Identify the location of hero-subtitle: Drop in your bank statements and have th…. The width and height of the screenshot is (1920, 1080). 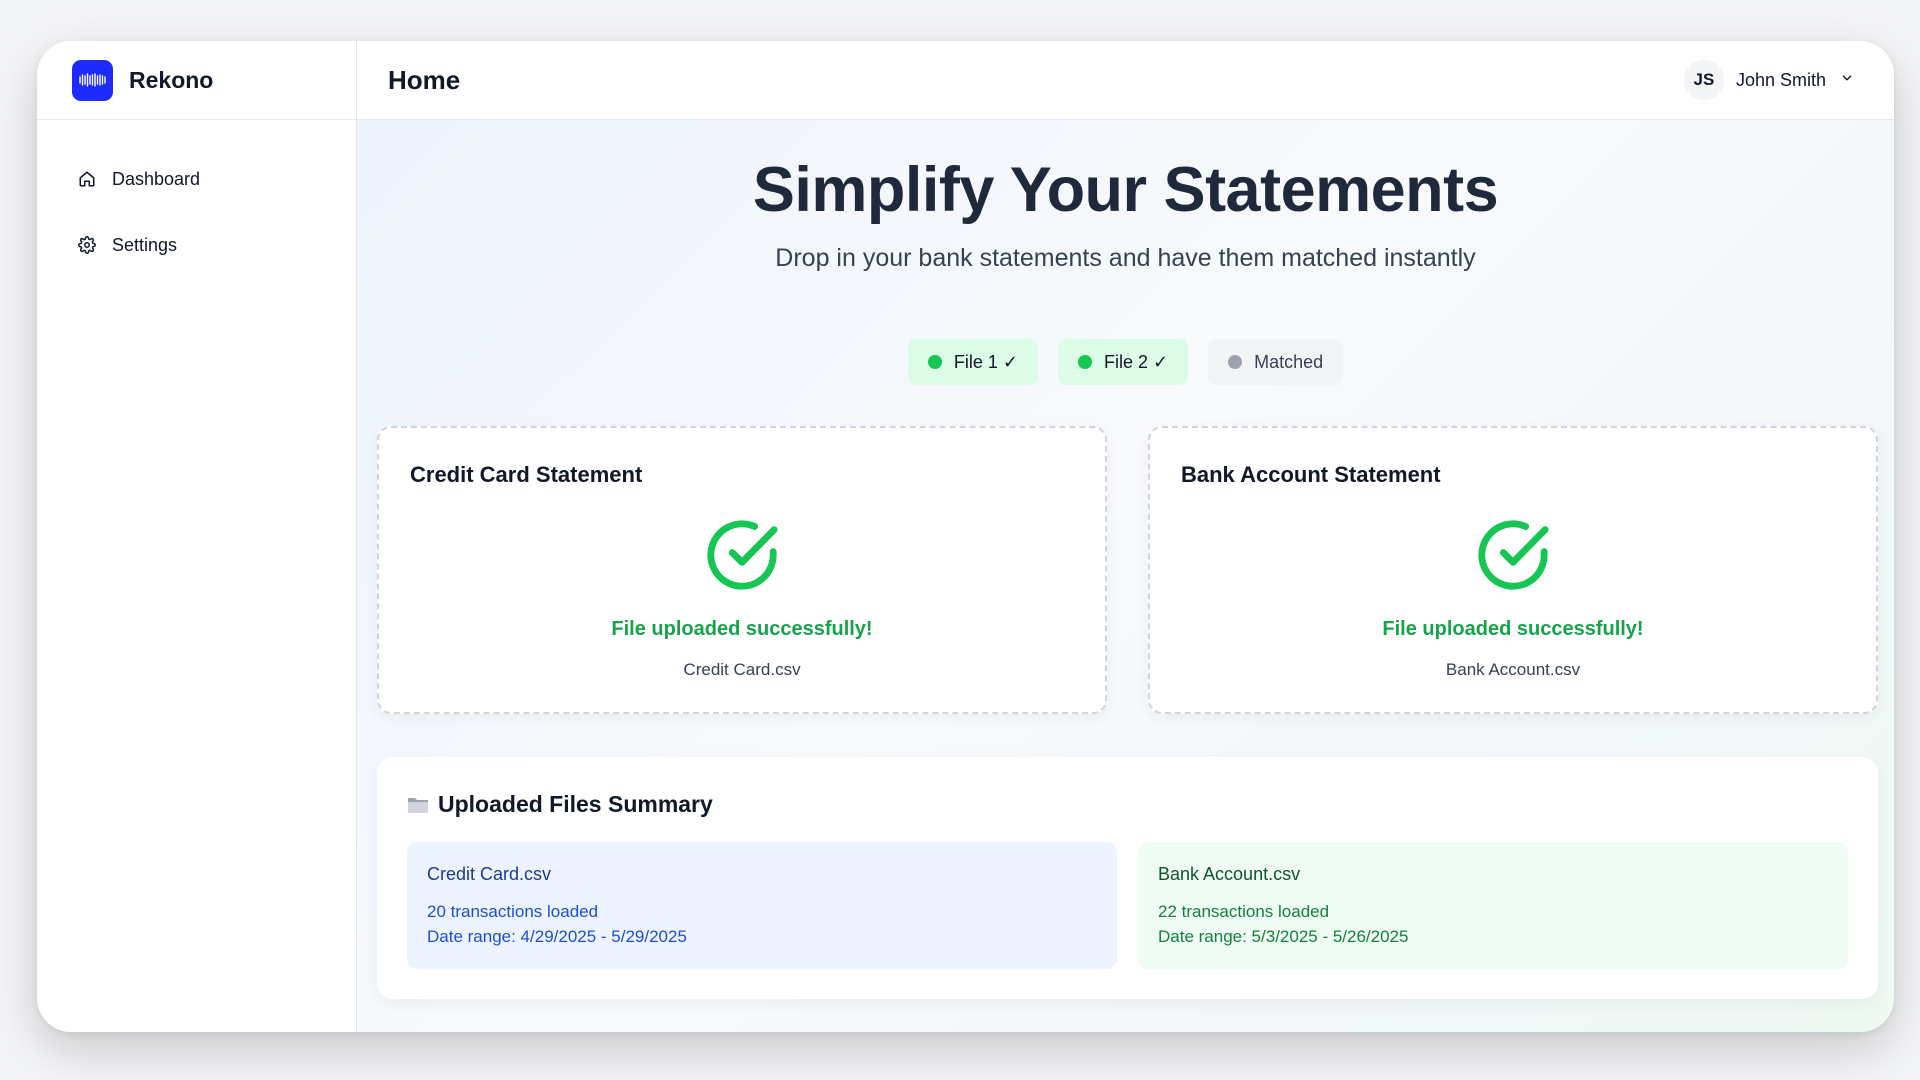
(1125, 258).